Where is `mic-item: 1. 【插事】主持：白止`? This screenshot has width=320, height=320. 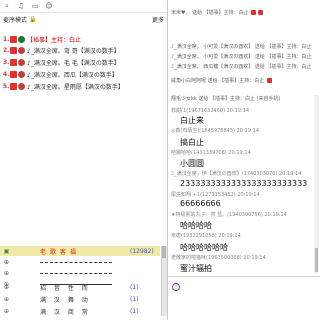 mic-item: 1. 【插事】主持：白止 is located at coordinates (40, 39).